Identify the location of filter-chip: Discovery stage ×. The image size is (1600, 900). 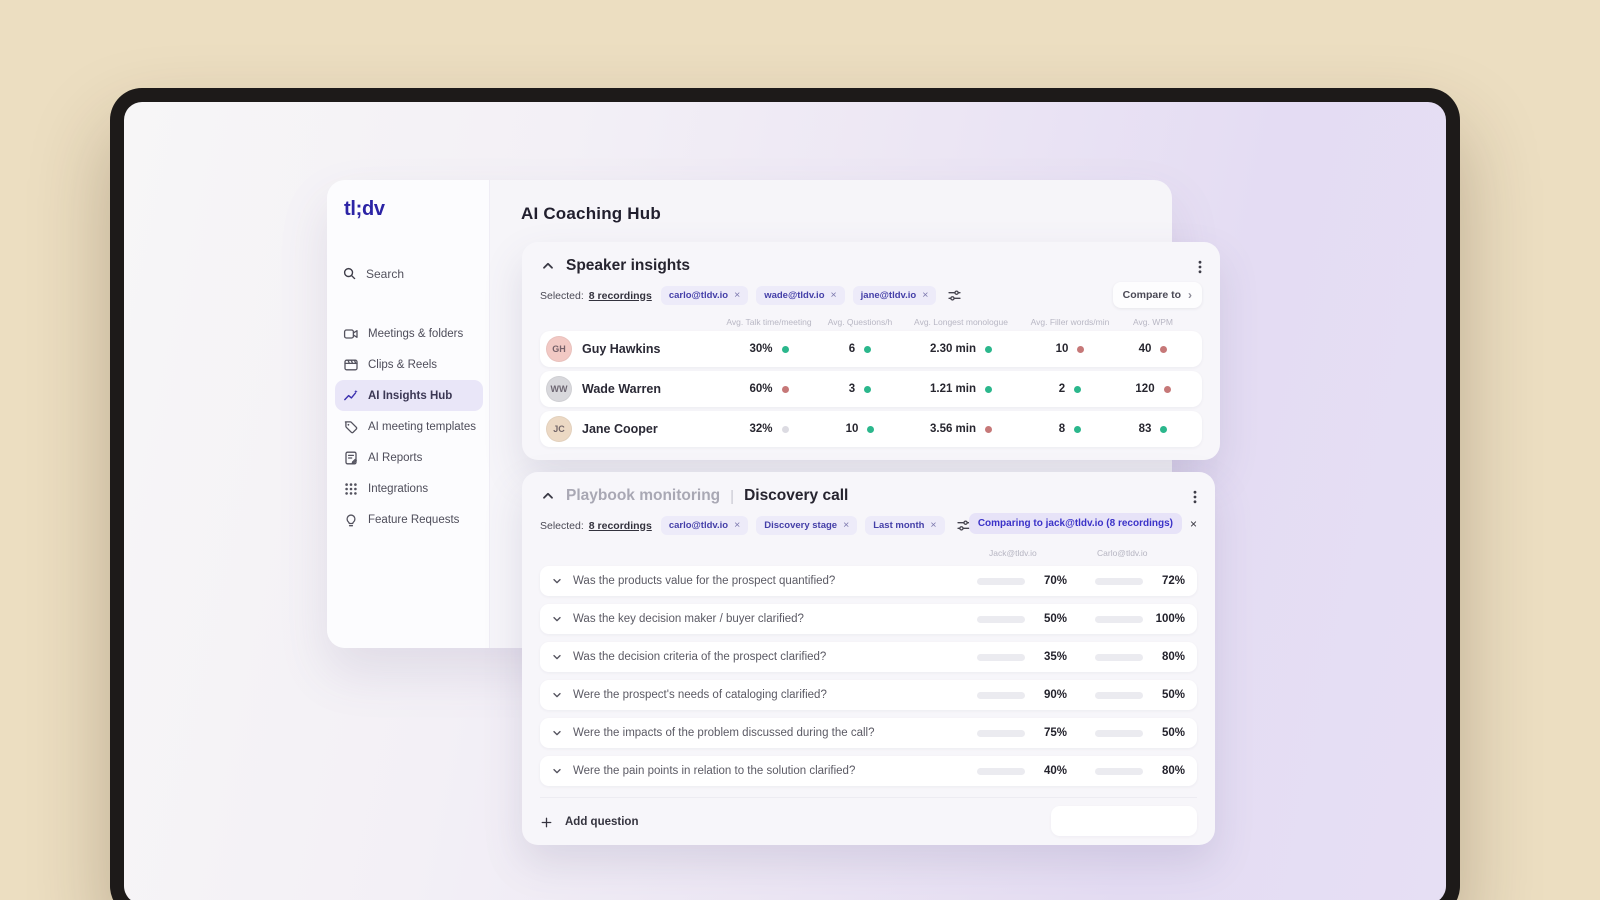
(807, 525).